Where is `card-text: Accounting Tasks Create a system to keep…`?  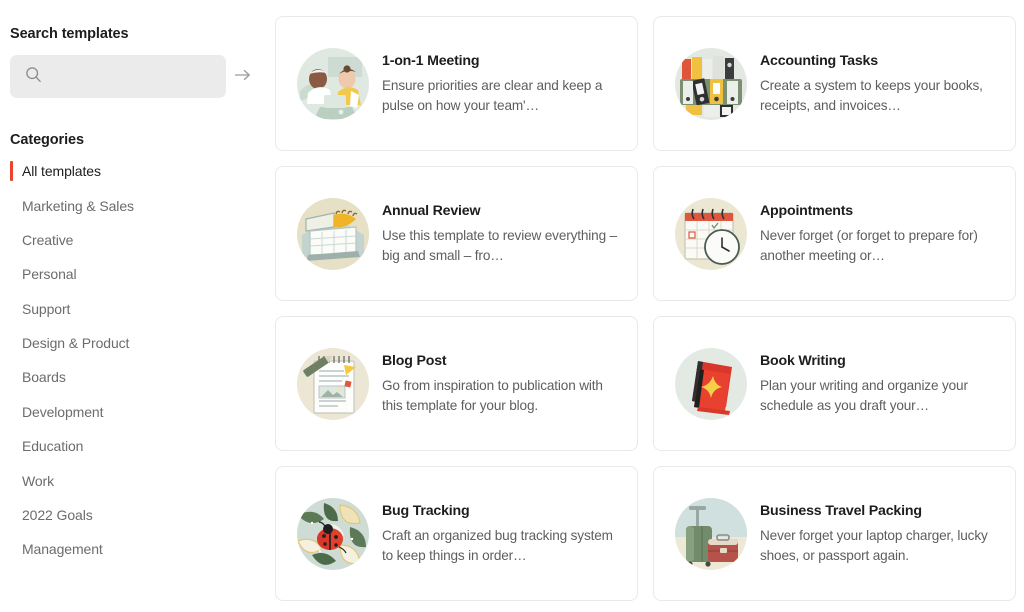
card-text: Accounting Tasks Create a system to keep… is located at coordinates (879, 83).